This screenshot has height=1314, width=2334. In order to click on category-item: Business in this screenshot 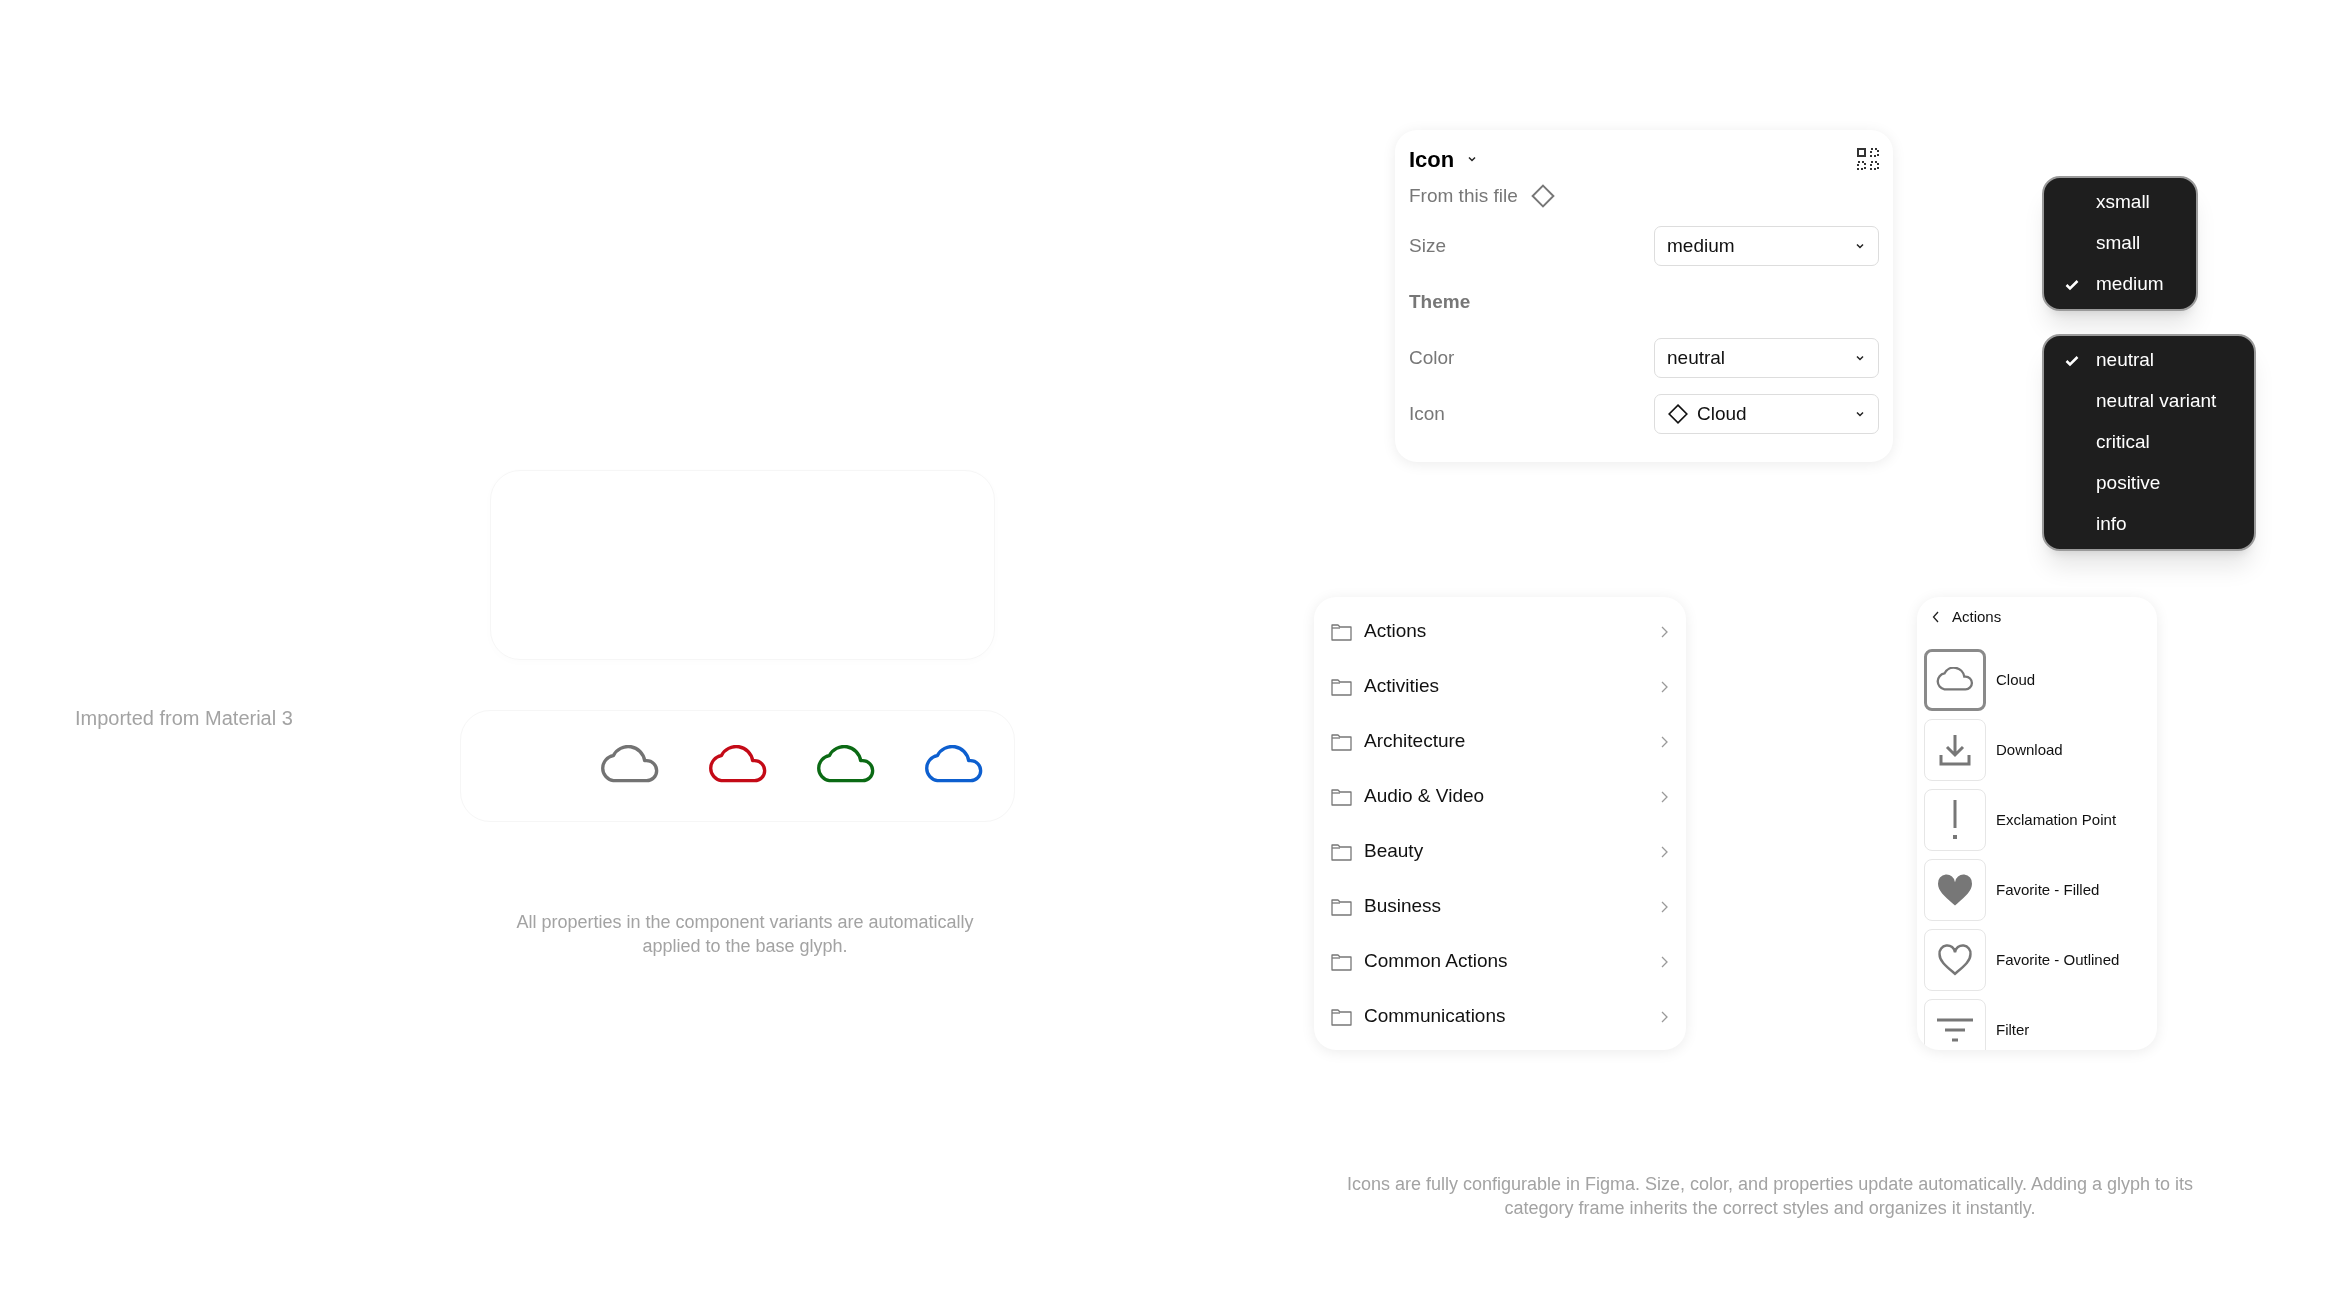, I will do `click(1500, 906)`.